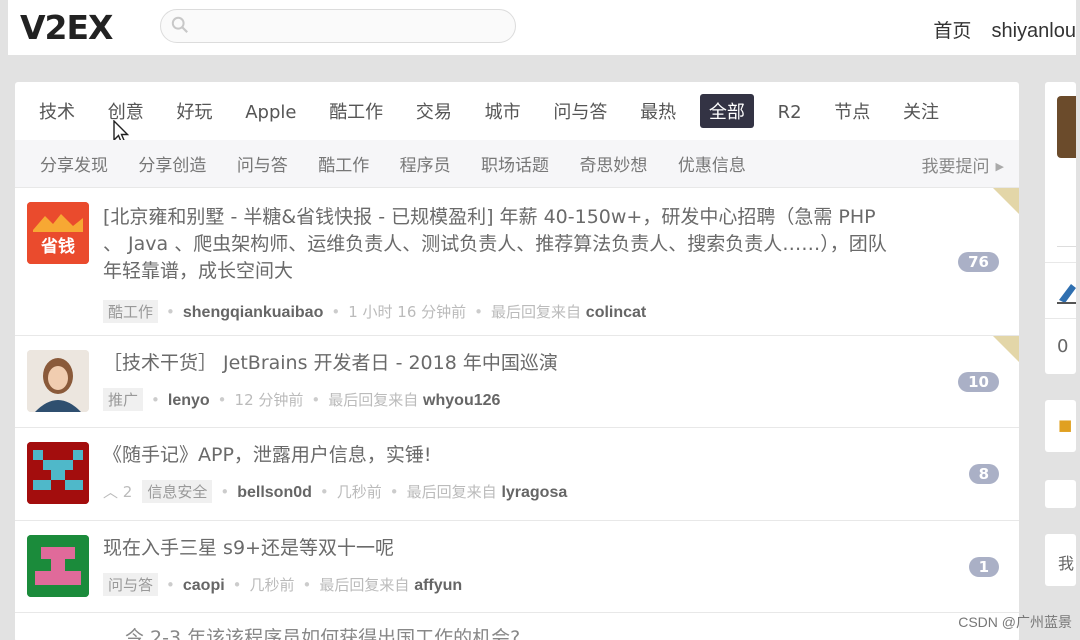  Describe the element at coordinates (534, 492) in the screenshot. I see `last-reply-author: lyragosa` at that location.